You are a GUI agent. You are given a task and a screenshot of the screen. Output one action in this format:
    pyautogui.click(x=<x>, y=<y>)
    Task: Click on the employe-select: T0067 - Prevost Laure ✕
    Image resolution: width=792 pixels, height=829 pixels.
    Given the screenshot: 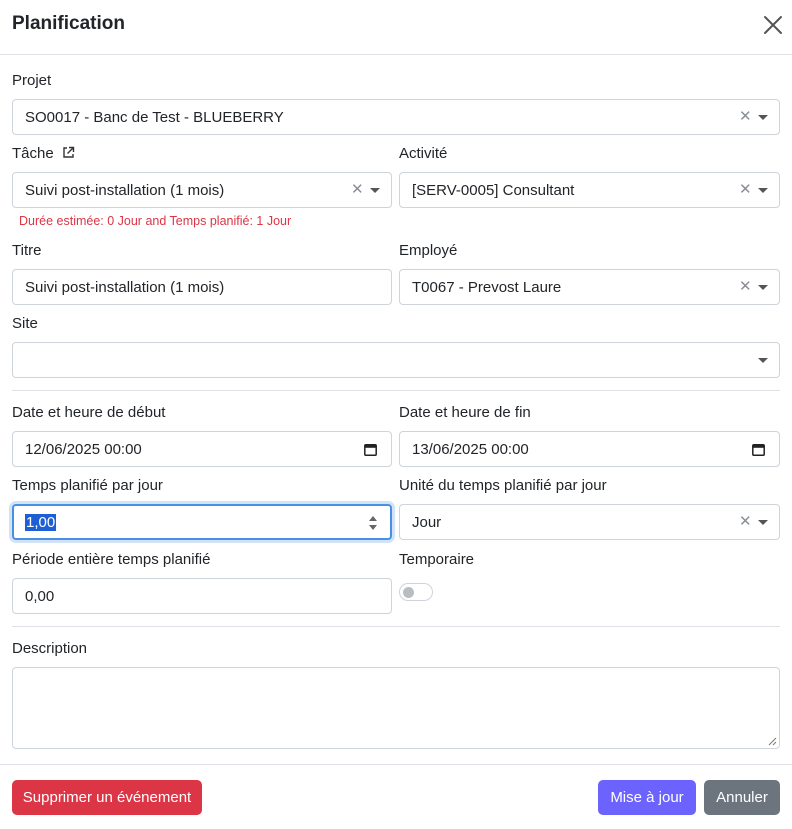 What is the action you would take?
    pyautogui.click(x=589, y=287)
    